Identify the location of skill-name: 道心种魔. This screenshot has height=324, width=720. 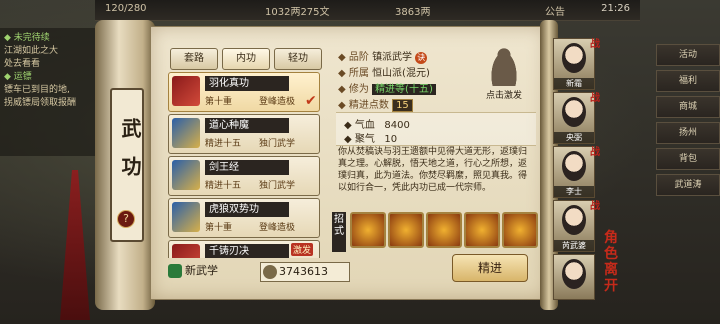
(247, 125).